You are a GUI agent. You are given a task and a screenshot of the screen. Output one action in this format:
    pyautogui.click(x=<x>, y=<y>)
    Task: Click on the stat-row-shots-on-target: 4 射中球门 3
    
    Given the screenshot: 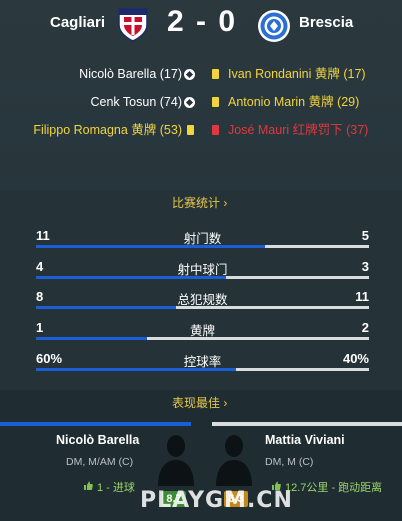 What is the action you would take?
    pyautogui.click(x=202, y=268)
    